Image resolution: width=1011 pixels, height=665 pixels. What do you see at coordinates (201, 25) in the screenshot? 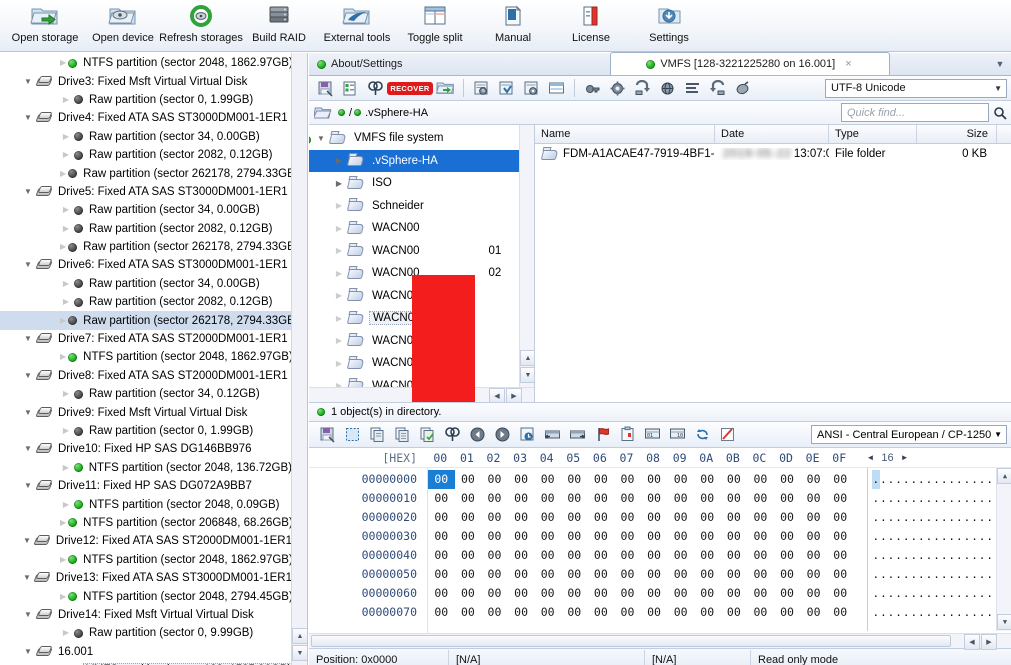
I see `refresh-storages-button: Refresh storages` at bounding box center [201, 25].